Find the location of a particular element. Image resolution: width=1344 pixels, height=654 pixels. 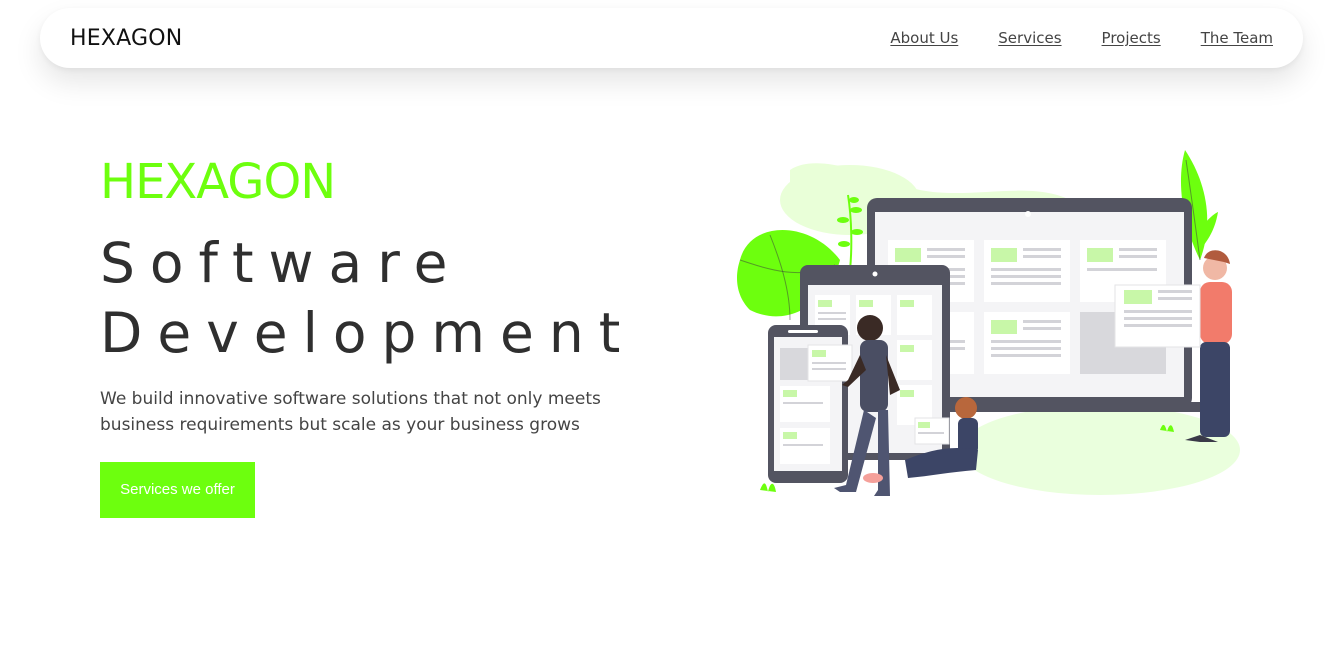

services-cta-button: Services we offer is located at coordinates (177, 490).